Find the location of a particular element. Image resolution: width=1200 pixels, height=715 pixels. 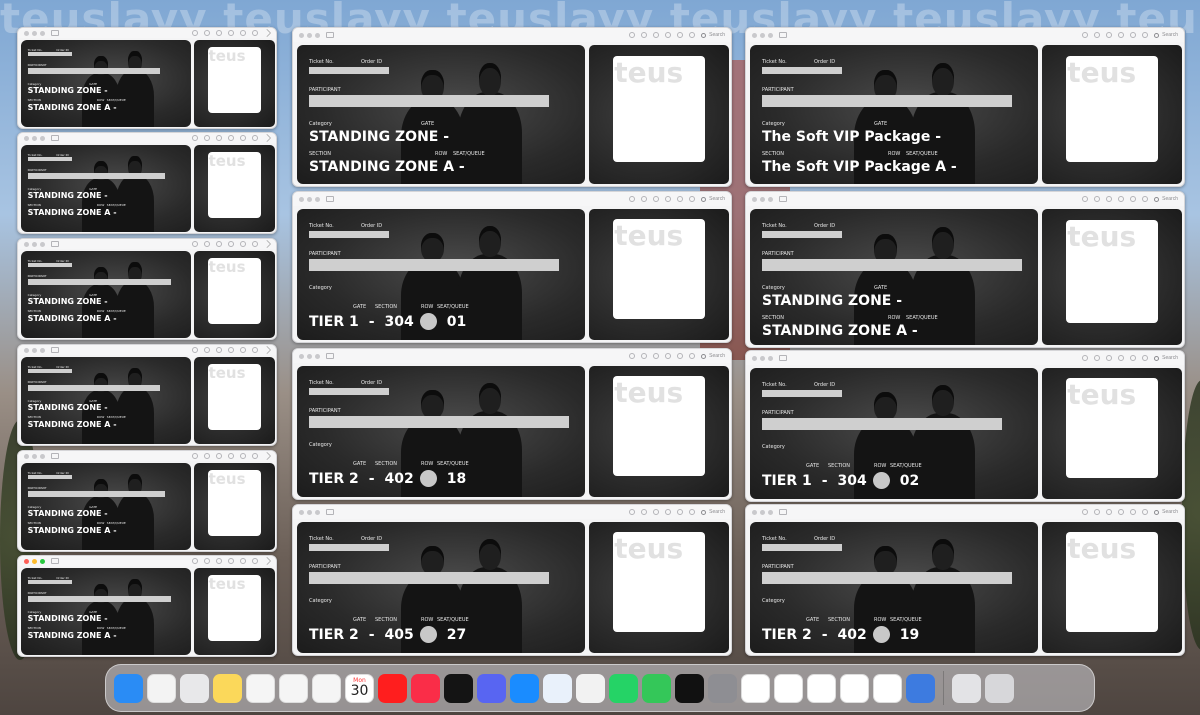

chrome-icon is located at coordinates (260, 688).